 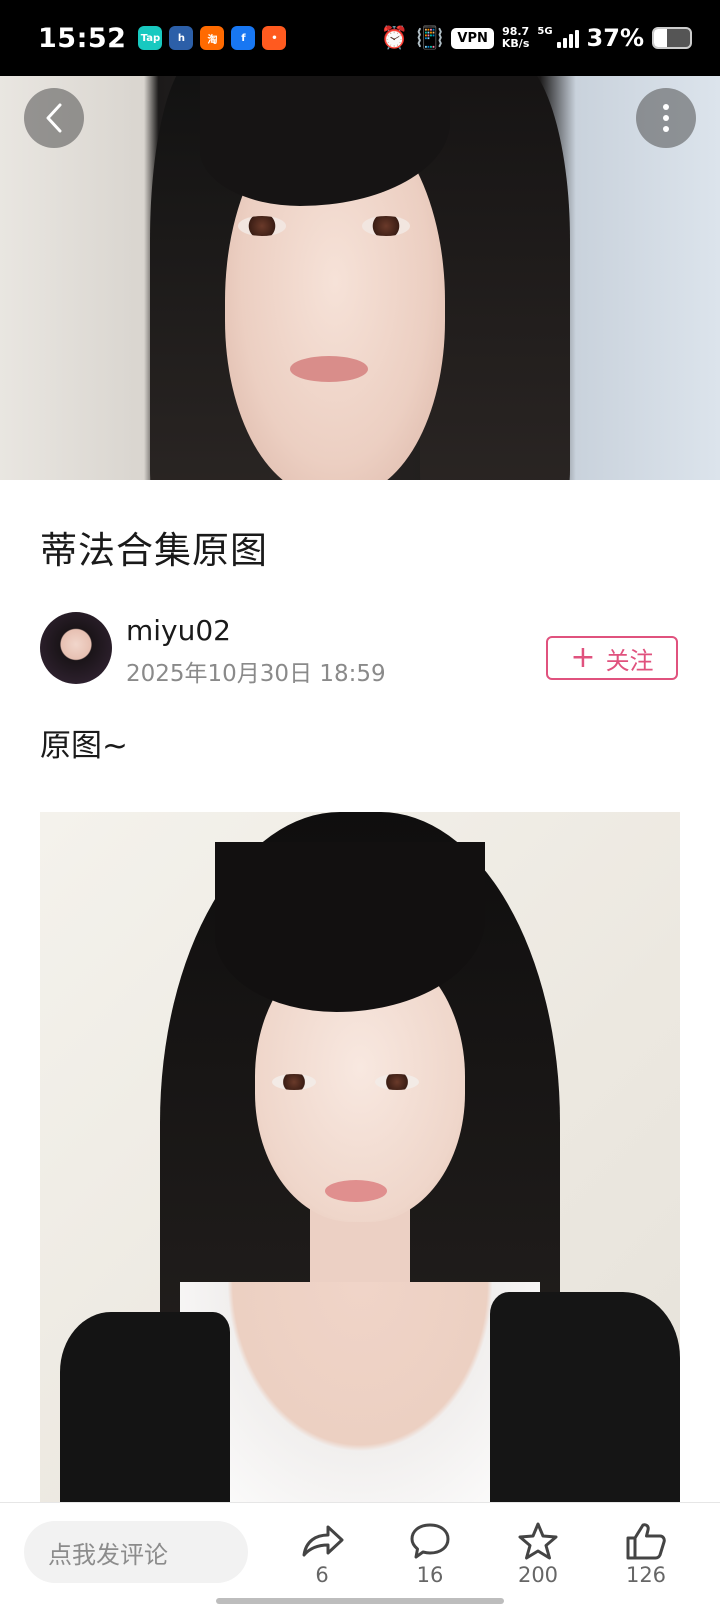 I want to click on h-app-icon: h, so click(x=181, y=38).